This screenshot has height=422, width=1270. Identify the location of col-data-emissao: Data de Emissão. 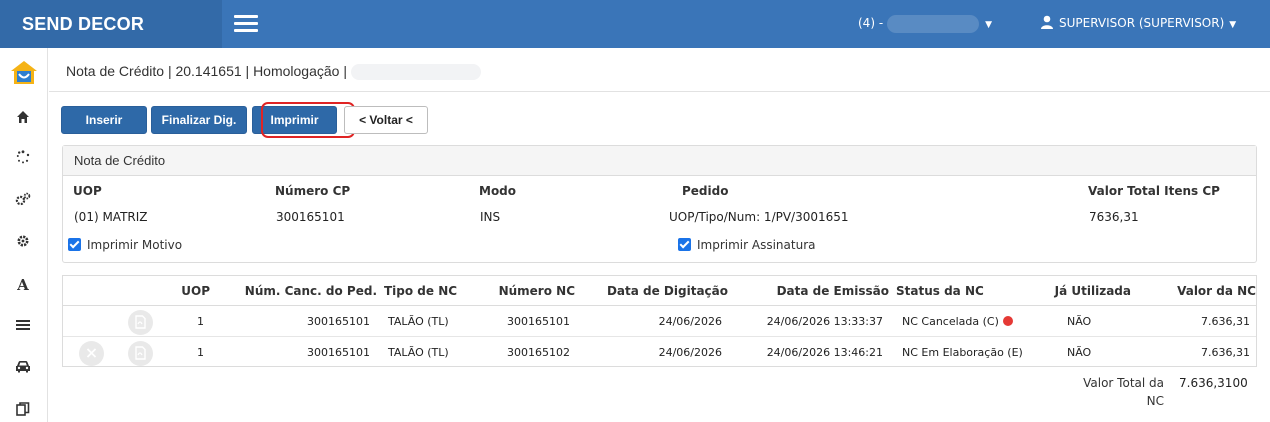
(826, 291).